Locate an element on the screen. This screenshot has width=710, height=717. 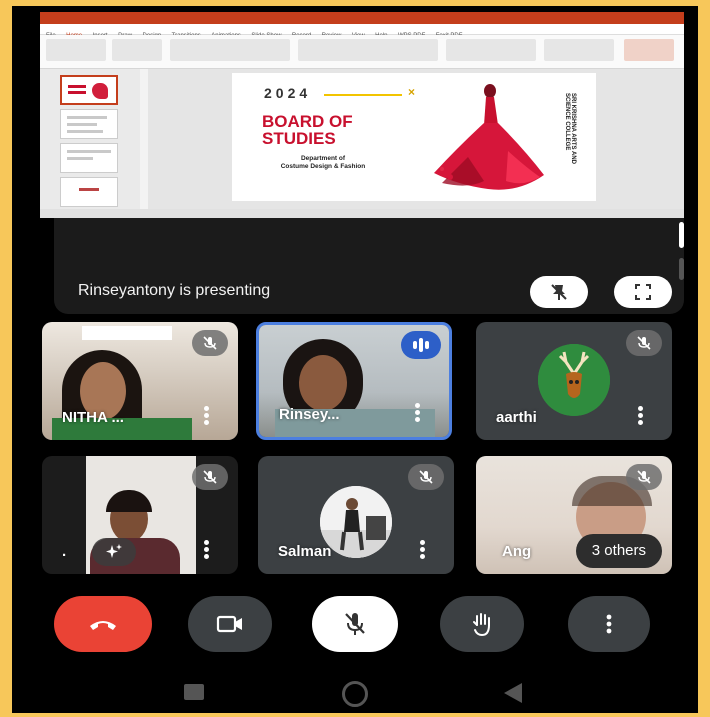
red-gown-illustration is located at coordinates (489, 137).